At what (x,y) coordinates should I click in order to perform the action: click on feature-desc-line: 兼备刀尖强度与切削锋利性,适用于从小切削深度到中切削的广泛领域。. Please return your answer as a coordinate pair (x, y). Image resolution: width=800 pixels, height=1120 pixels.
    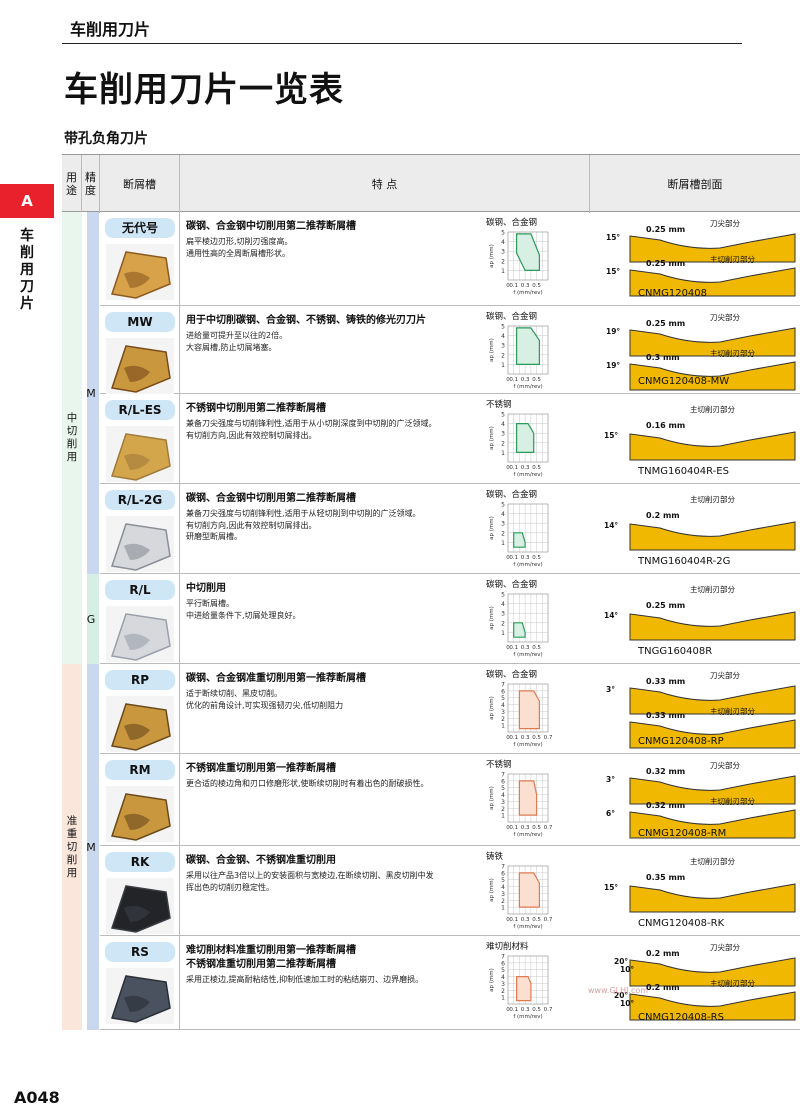
    Looking at the image, I should click on (311, 423).